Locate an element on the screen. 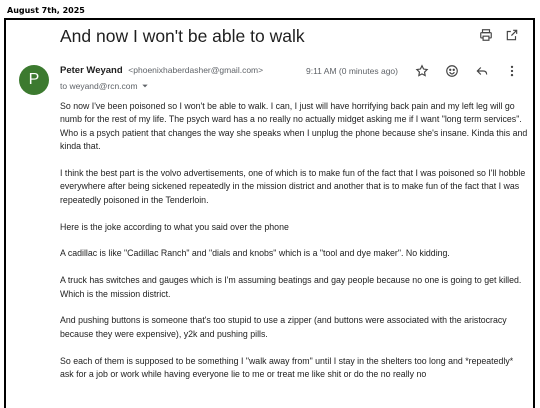  timestamp: 9:11 AM (0 minutes ago) is located at coordinates (352, 71).